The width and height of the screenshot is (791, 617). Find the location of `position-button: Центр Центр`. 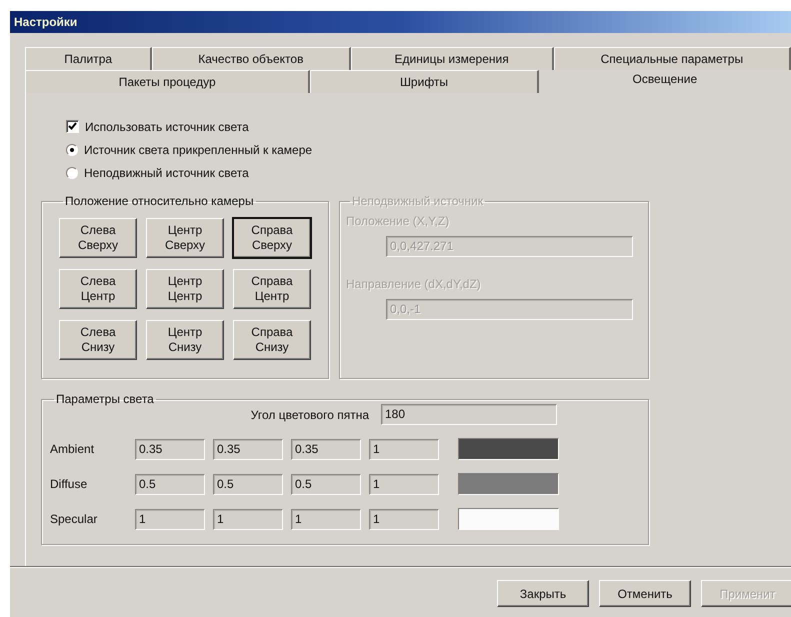

position-button: Центр Центр is located at coordinates (185, 289).